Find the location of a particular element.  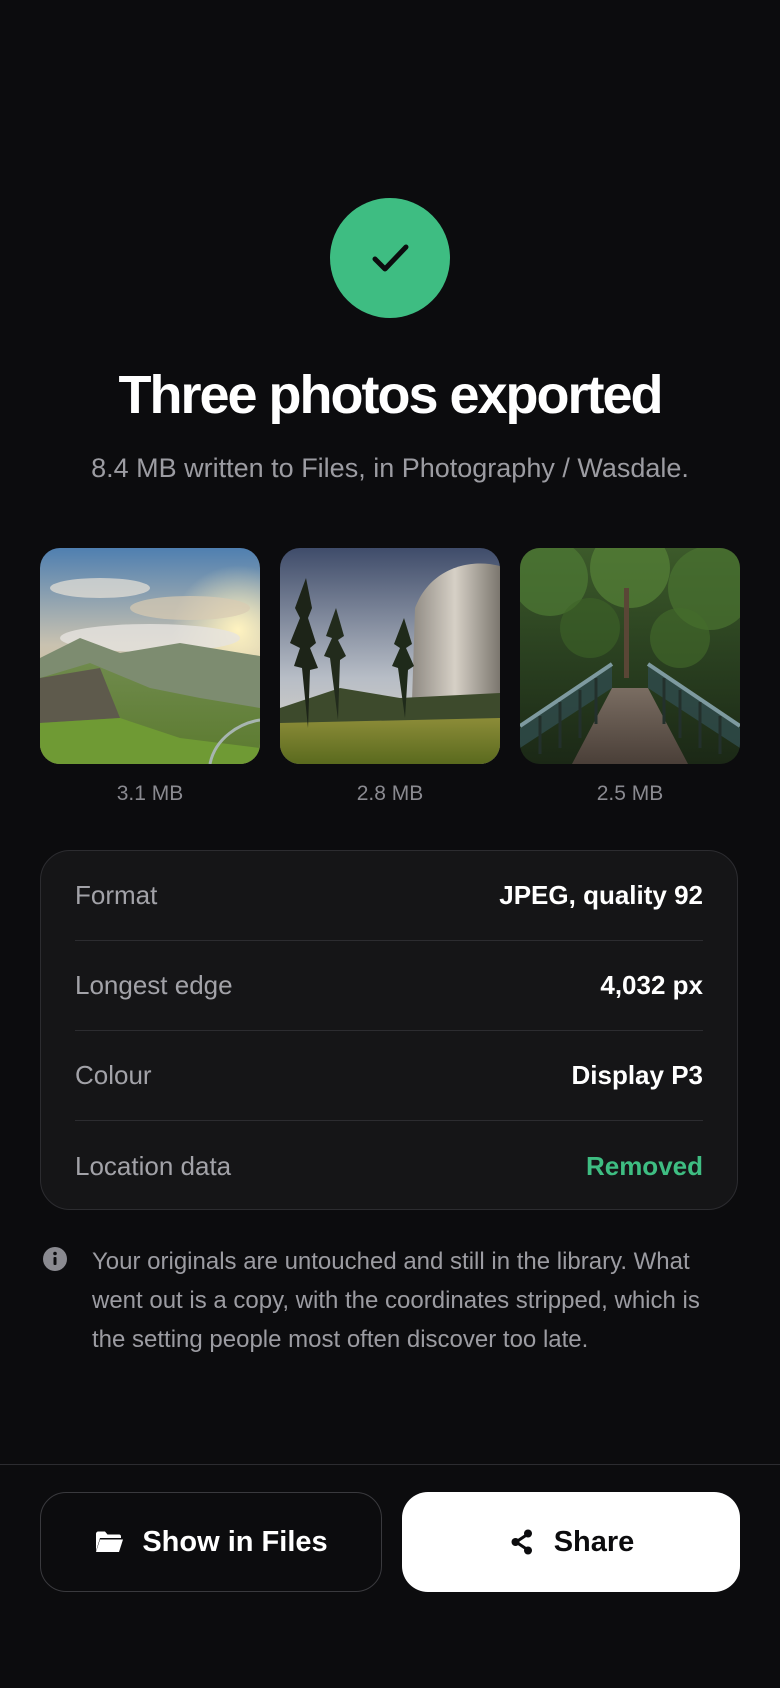

show-in-files-label: Show in Files is located at coordinates (235, 1541).